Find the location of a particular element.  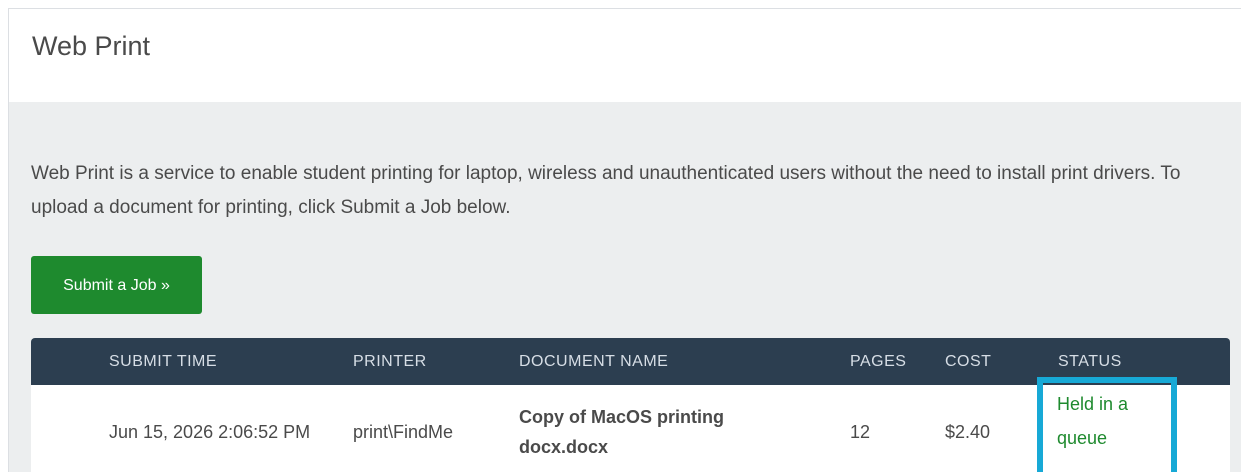

cell-document-name: Copy of MacOS printing docx.docx is located at coordinates (621, 432).